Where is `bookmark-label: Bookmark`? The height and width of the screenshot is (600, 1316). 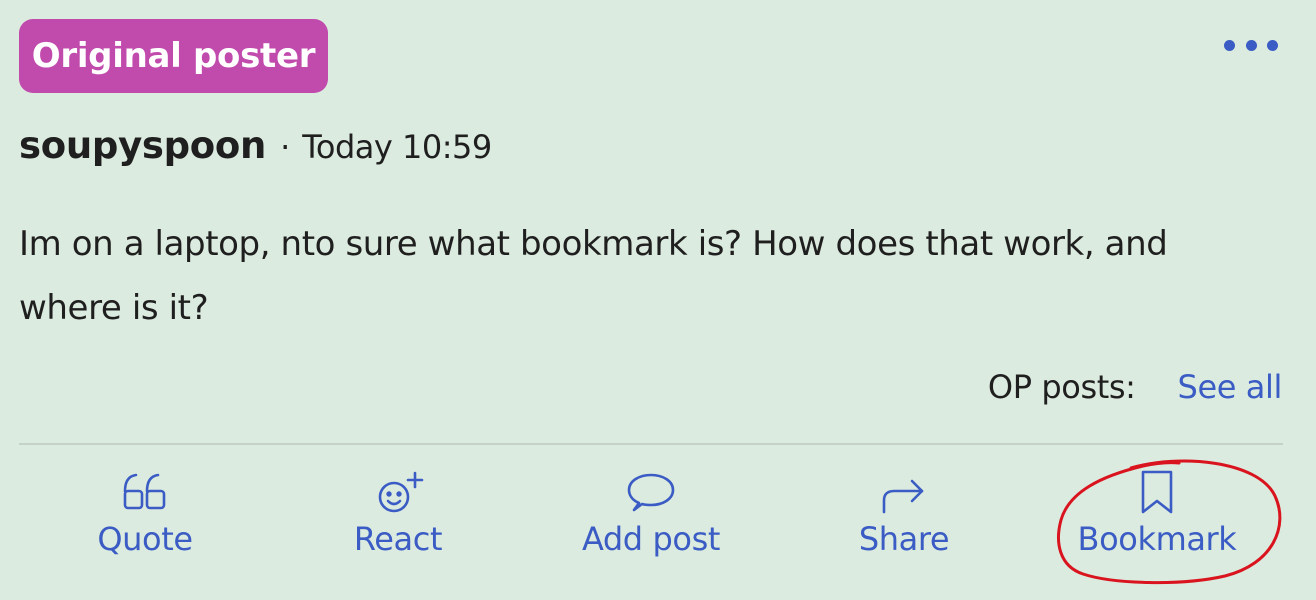 bookmark-label: Bookmark is located at coordinates (1157, 539).